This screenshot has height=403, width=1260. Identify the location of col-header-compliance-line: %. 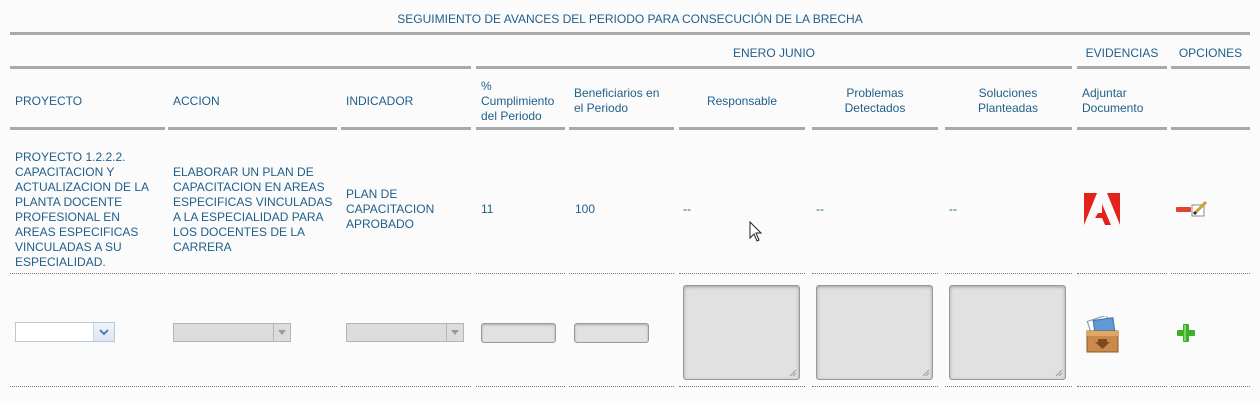
(486, 86).